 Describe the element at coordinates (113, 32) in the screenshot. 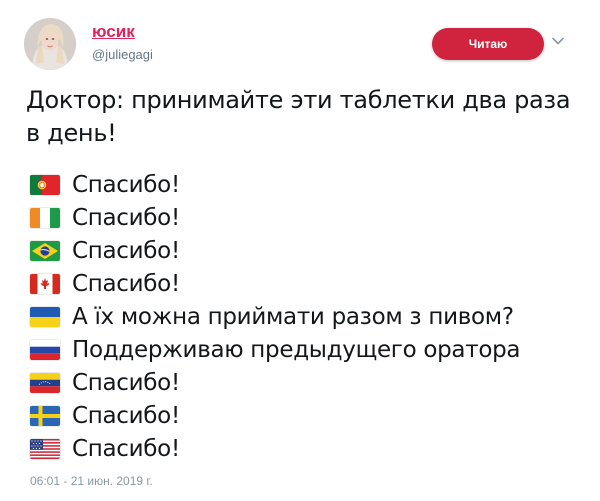

I see `display-name: юсик` at that location.